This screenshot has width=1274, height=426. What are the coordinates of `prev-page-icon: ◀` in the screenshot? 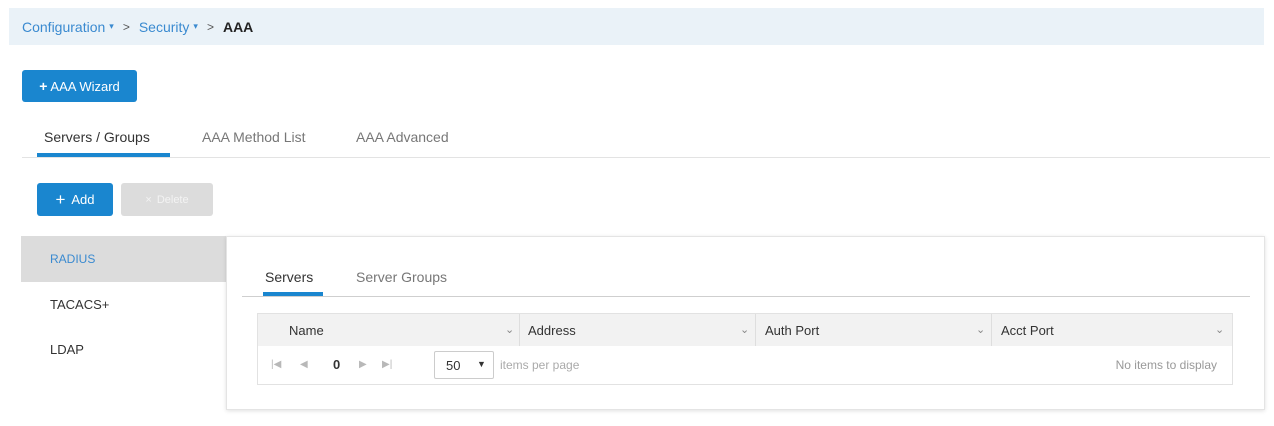 It's located at (304, 364).